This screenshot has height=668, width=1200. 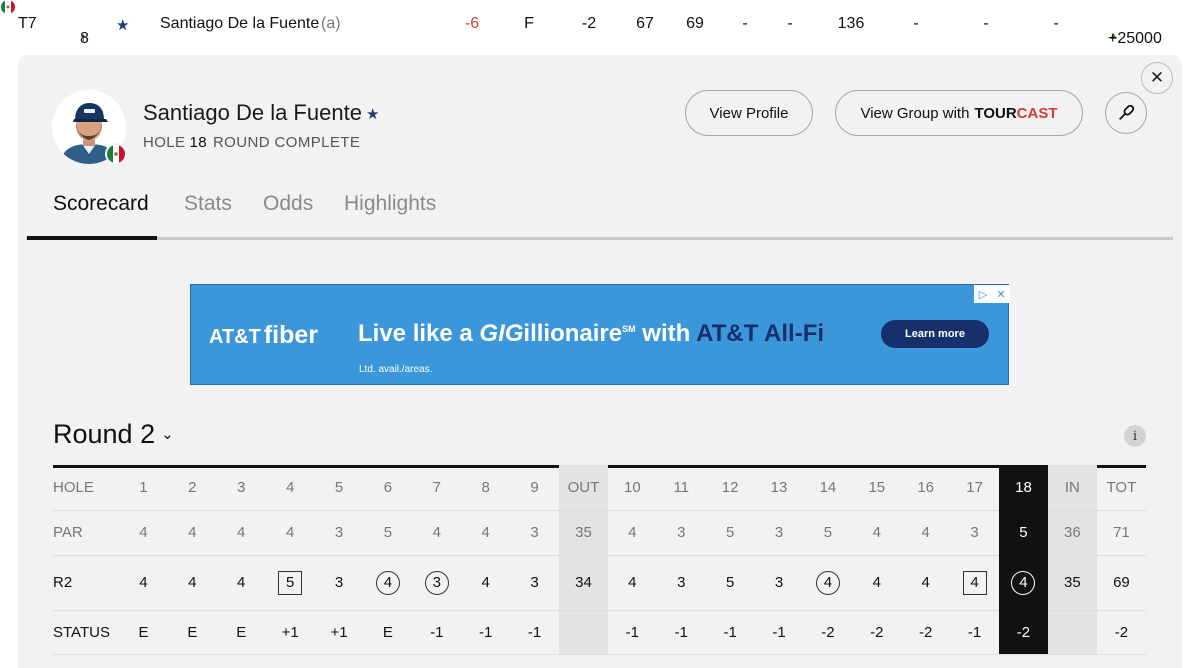 What do you see at coordinates (388, 487) in the screenshot?
I see `hole-number-cell: 6` at bounding box center [388, 487].